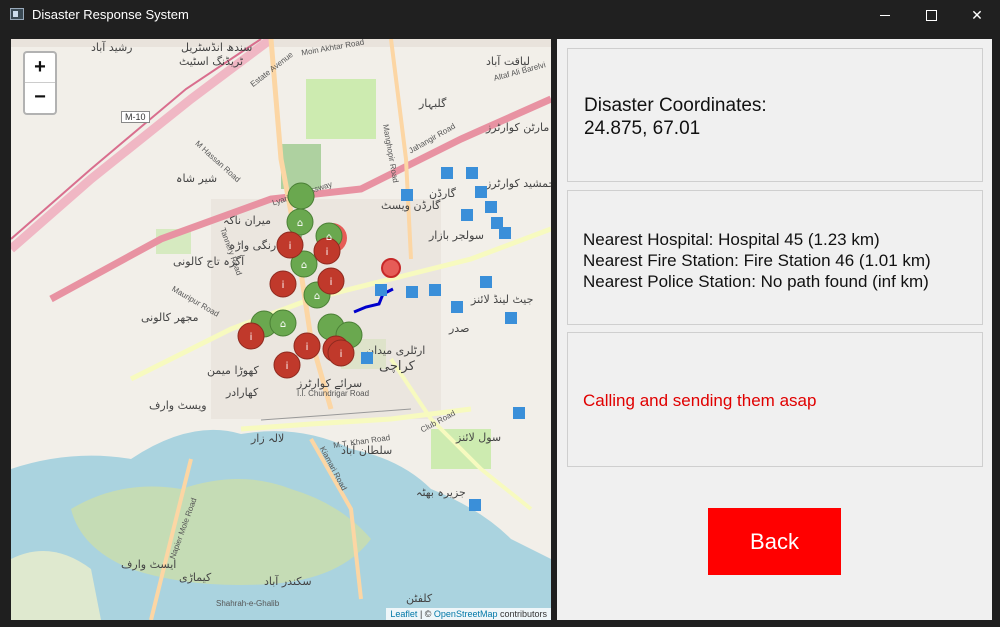 Image resolution: width=1000 pixels, height=627 pixels. I want to click on nearest-hospital: Nearest Hospital: Hospital 45 (1.23 km), so click(731, 239).